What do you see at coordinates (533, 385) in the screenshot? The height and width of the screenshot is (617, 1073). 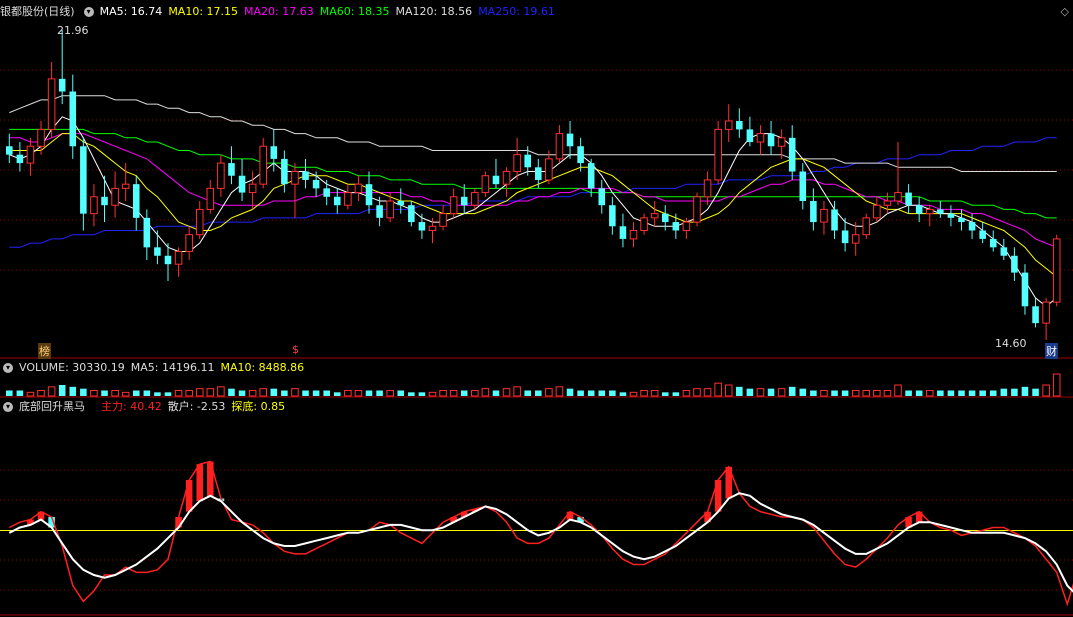 I see `volume-bars` at bounding box center [533, 385].